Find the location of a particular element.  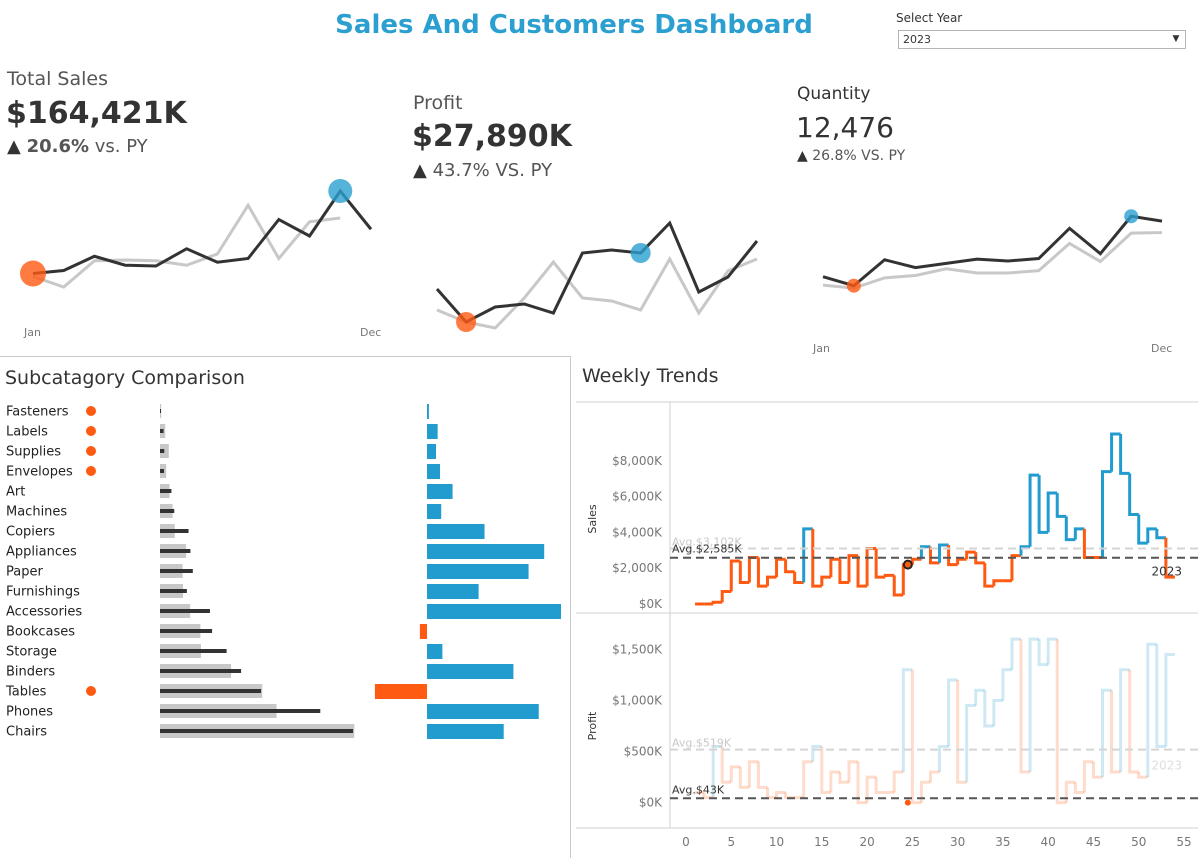

year-select: 2023 ▼ is located at coordinates (1042, 39).